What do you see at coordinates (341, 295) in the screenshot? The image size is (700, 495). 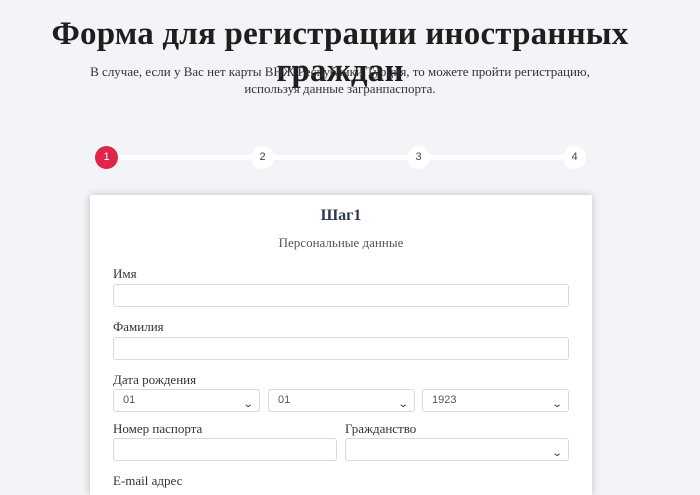 I see `first-name-input` at bounding box center [341, 295].